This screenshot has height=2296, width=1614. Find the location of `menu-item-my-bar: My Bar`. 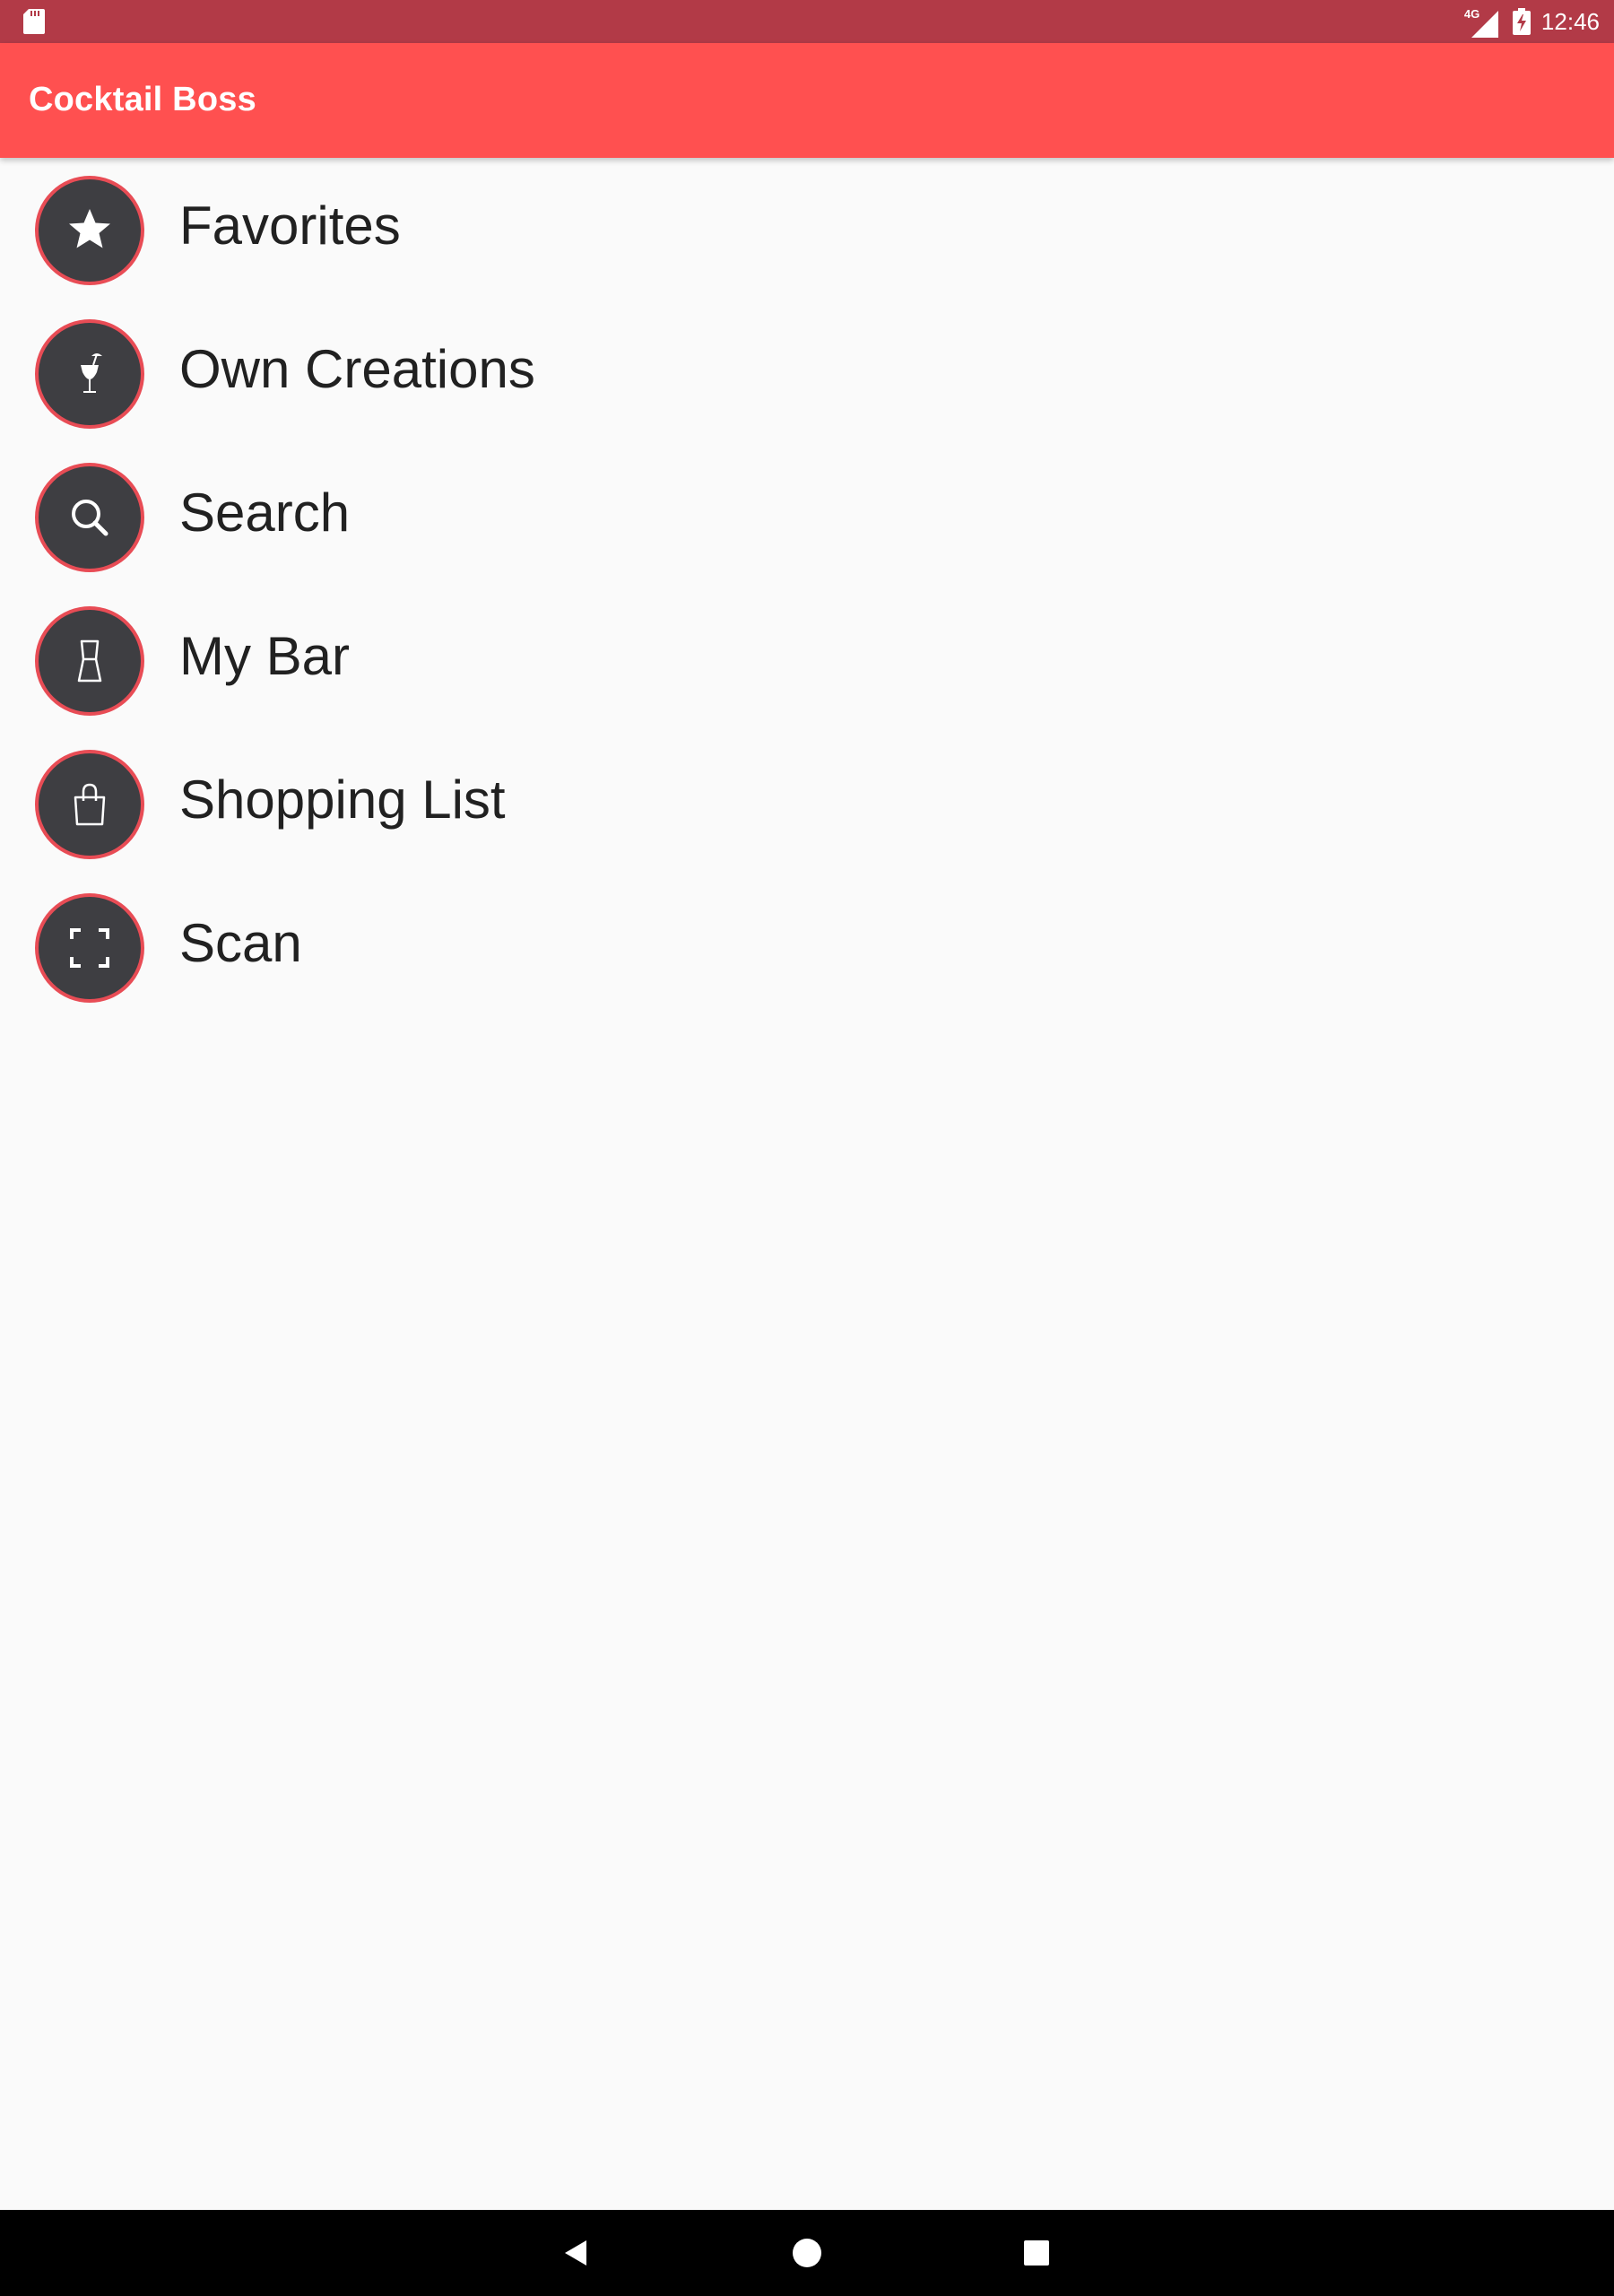

menu-item-my-bar: My Bar is located at coordinates (807, 660).